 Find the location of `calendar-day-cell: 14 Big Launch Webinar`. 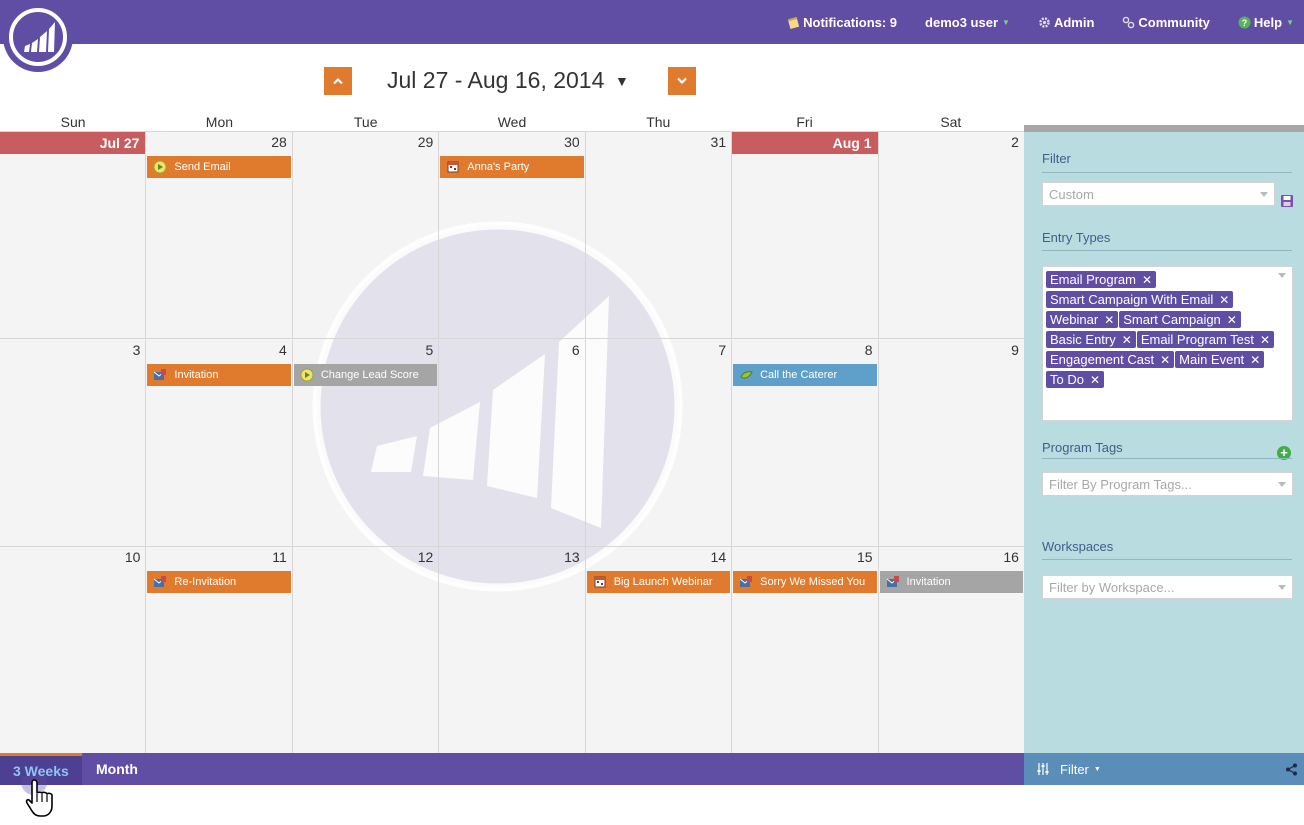

calendar-day-cell: 14 Big Launch Webinar is located at coordinates (659, 650).